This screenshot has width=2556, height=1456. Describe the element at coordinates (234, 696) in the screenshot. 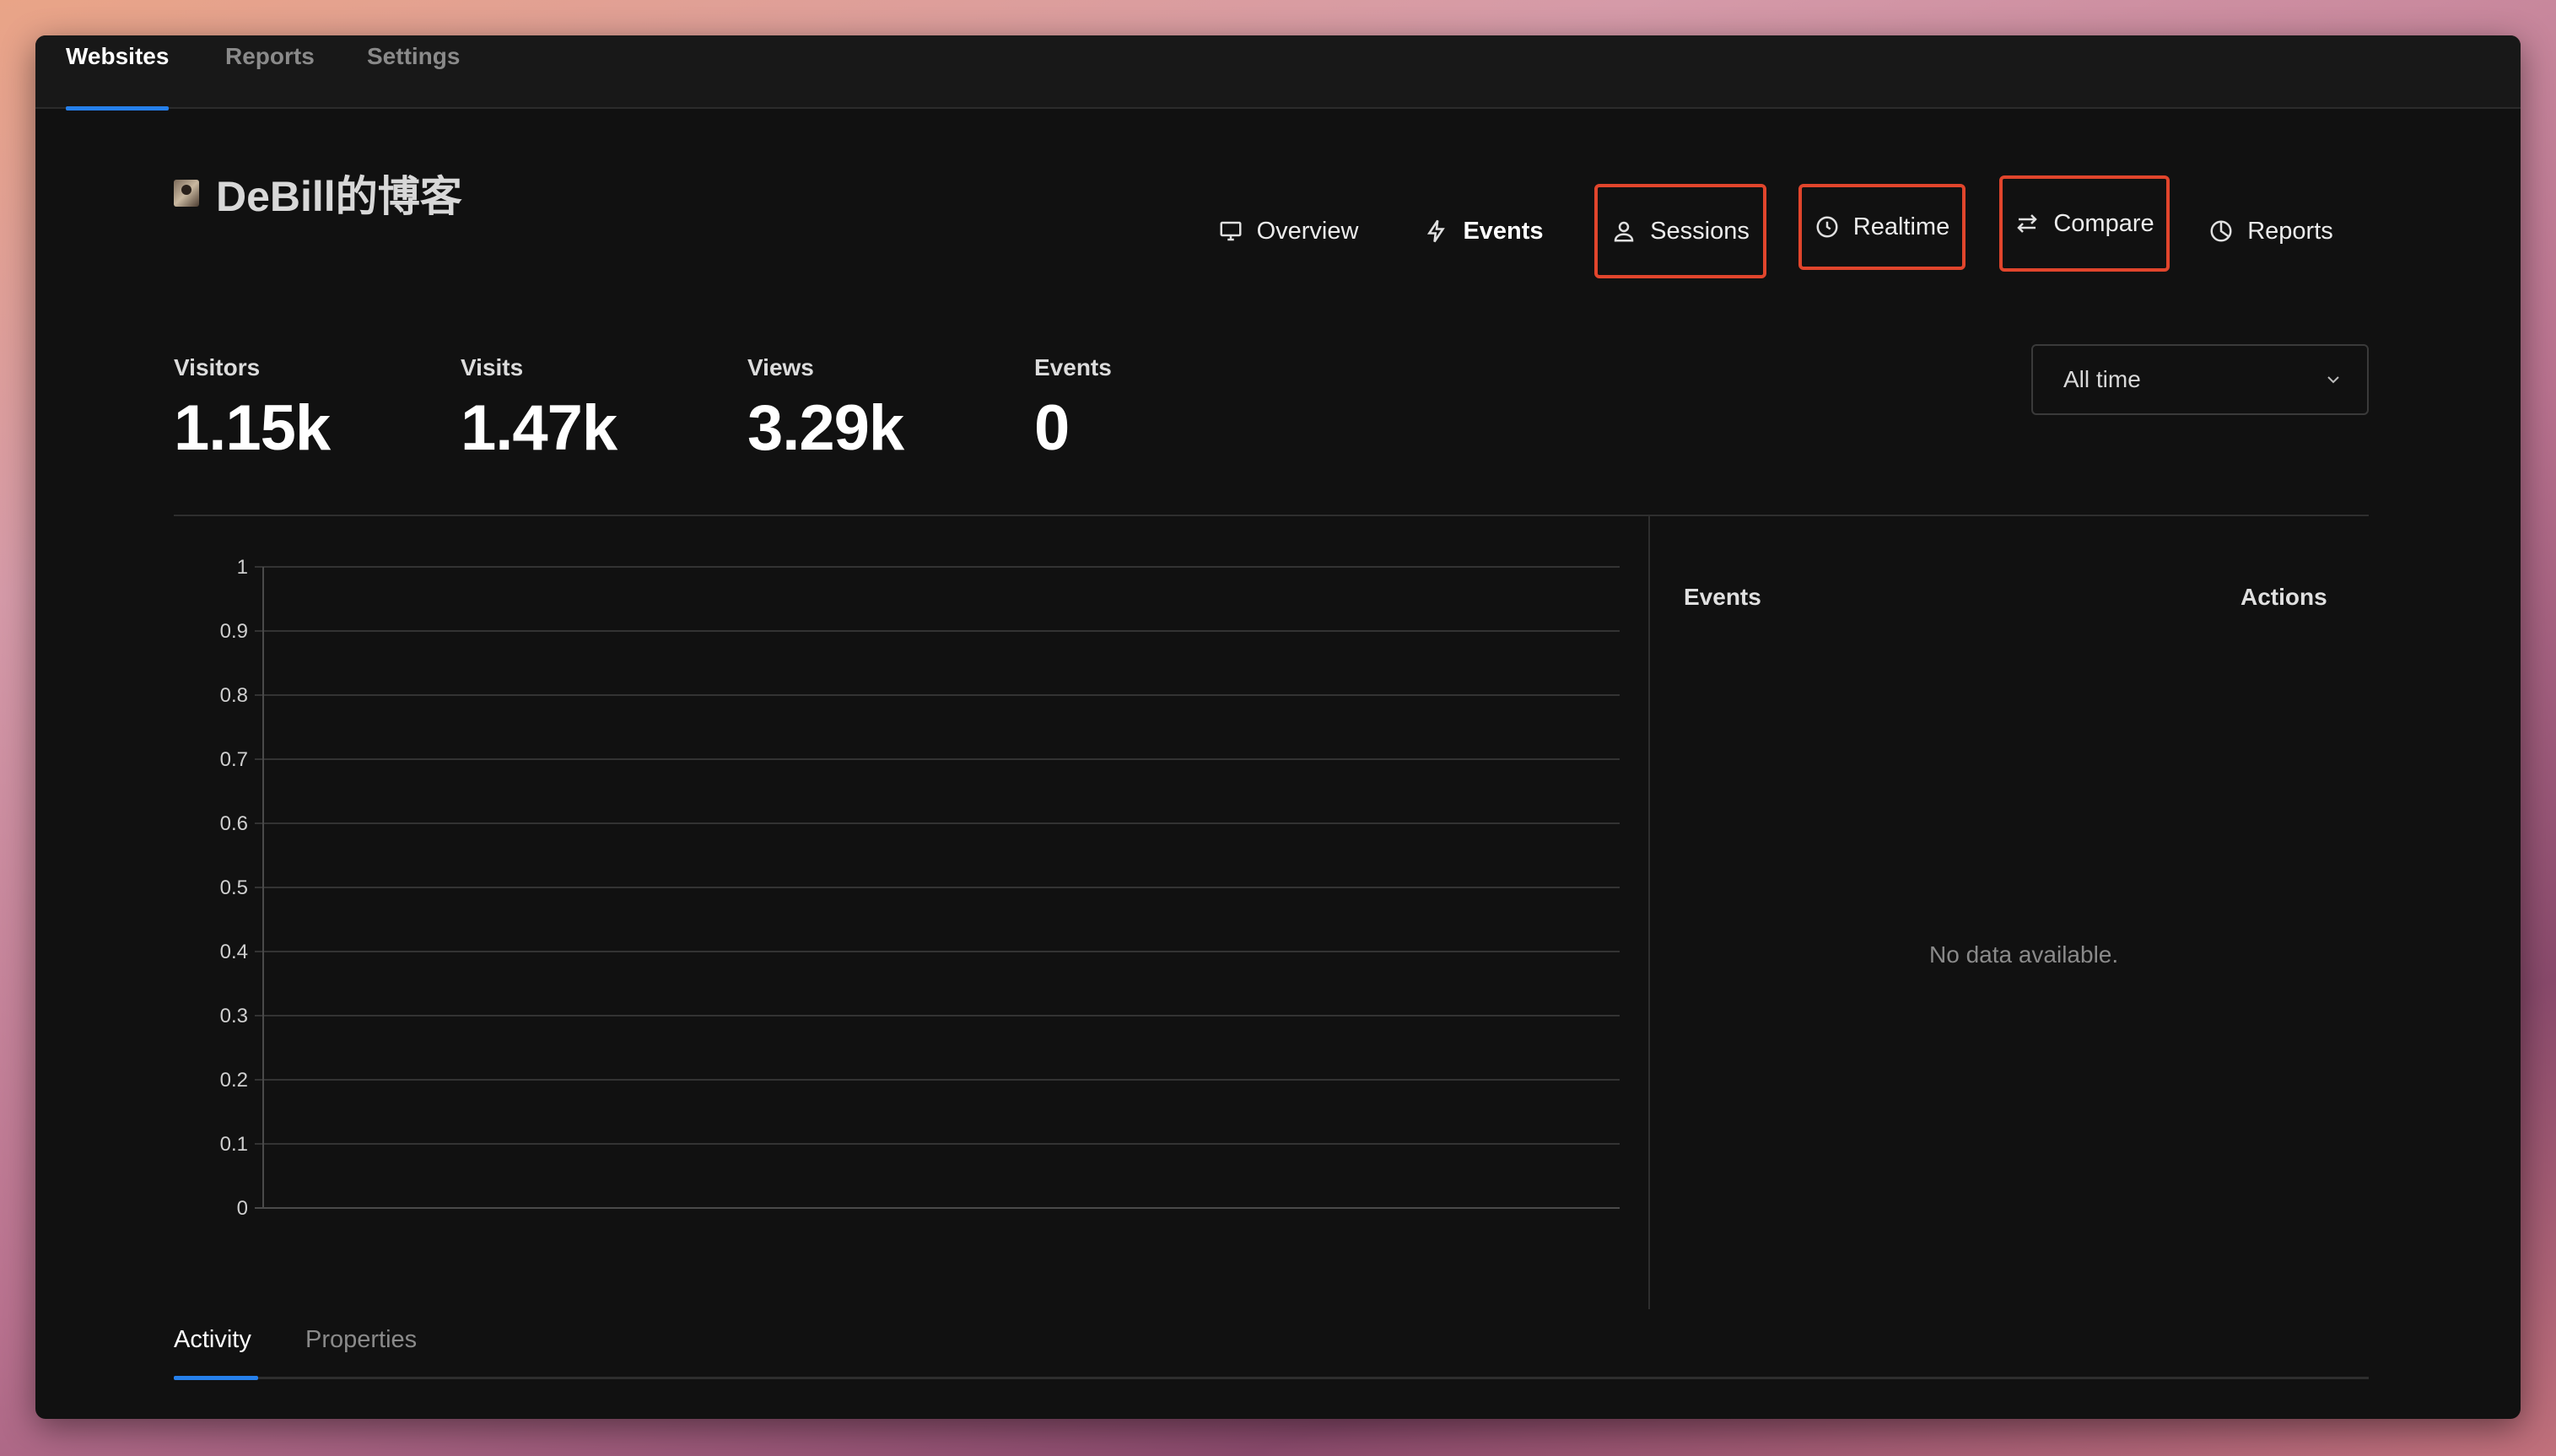

I see `y-tick-label: 0.8` at that location.